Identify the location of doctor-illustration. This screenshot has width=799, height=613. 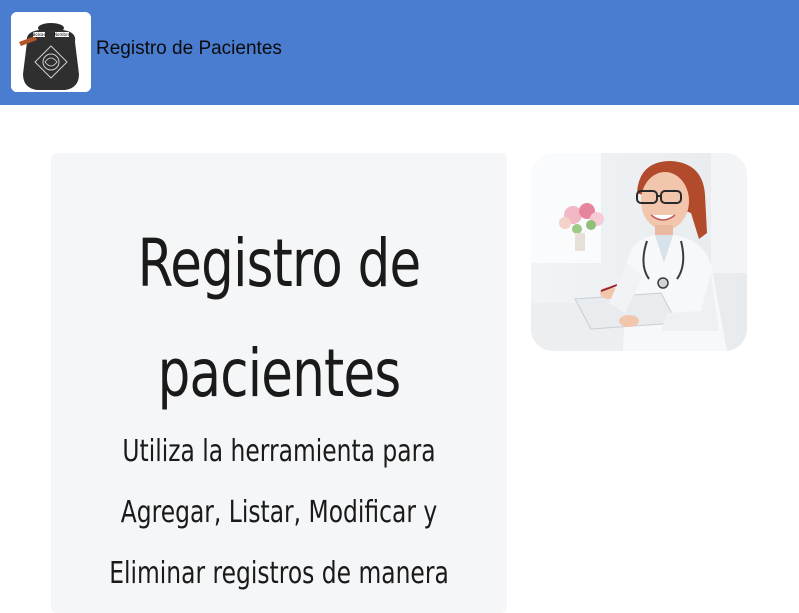
(639, 252).